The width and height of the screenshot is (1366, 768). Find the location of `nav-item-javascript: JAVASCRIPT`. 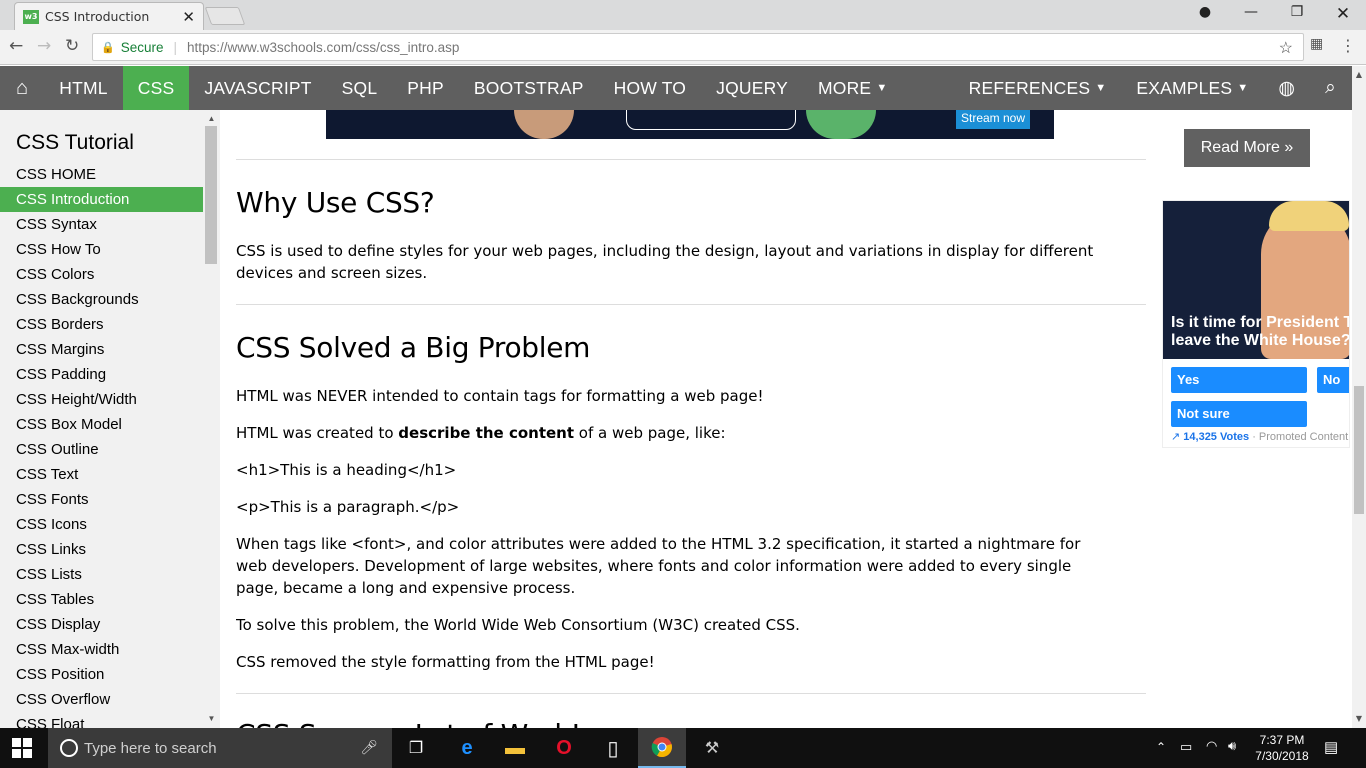

nav-item-javascript: JAVASCRIPT is located at coordinates (257, 88).